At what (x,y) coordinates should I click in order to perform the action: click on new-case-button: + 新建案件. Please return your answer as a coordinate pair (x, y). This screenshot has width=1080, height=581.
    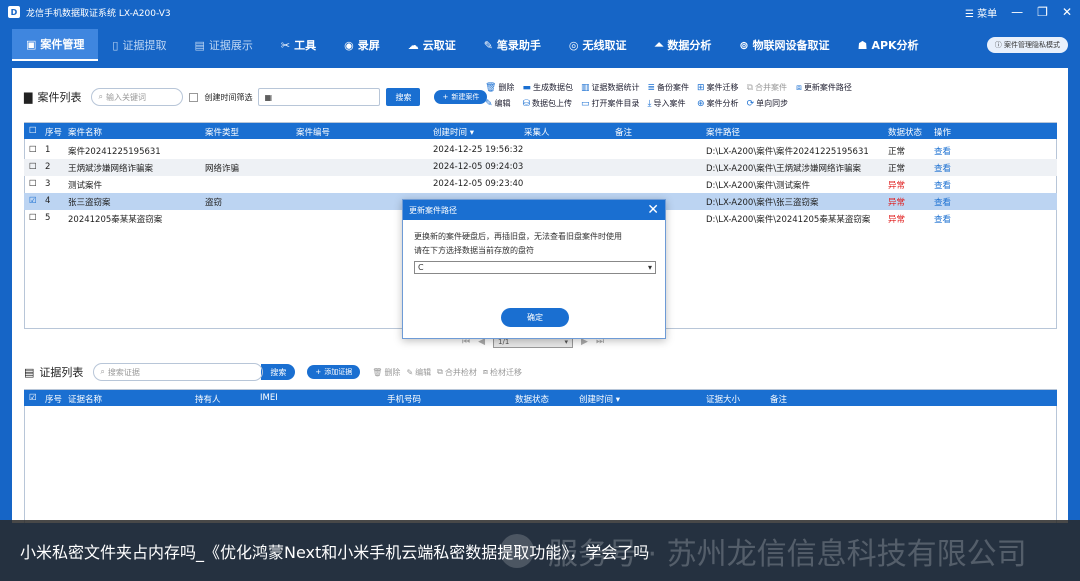
    Looking at the image, I should click on (461, 97).